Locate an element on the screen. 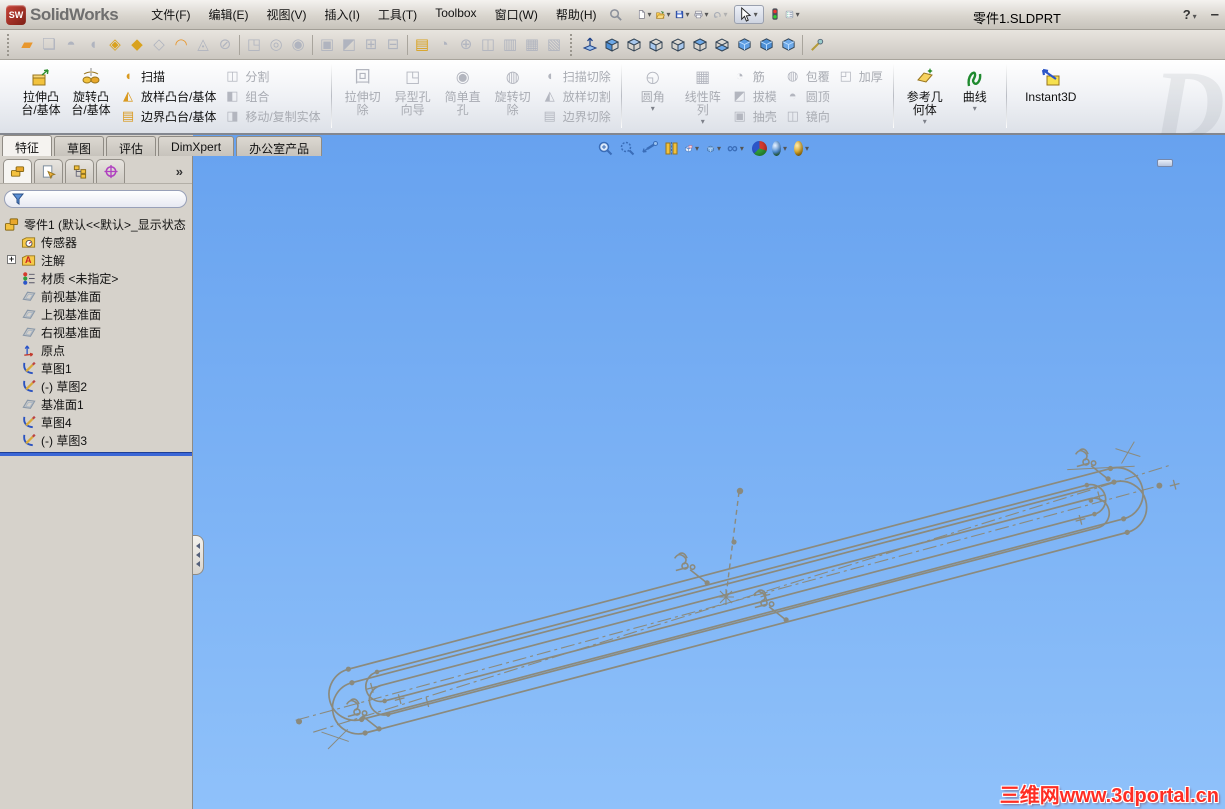 This screenshot has width=1225, height=809. hole-wizard-button: ◳ 异型孔向导 is located at coordinates (413, 89).